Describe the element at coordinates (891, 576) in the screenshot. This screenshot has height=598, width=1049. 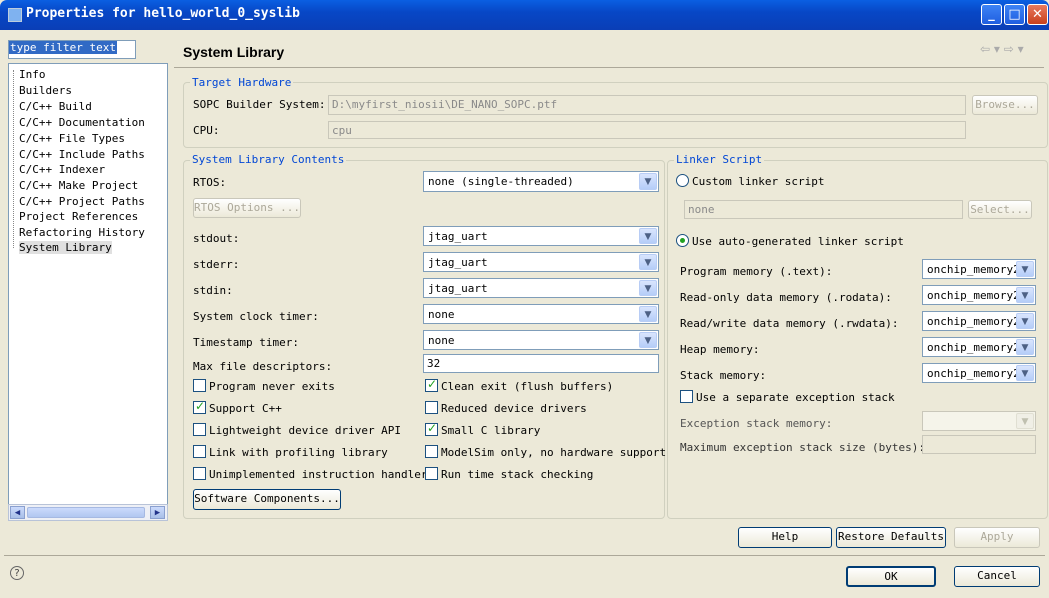
I see `ok-button: OK` at that location.